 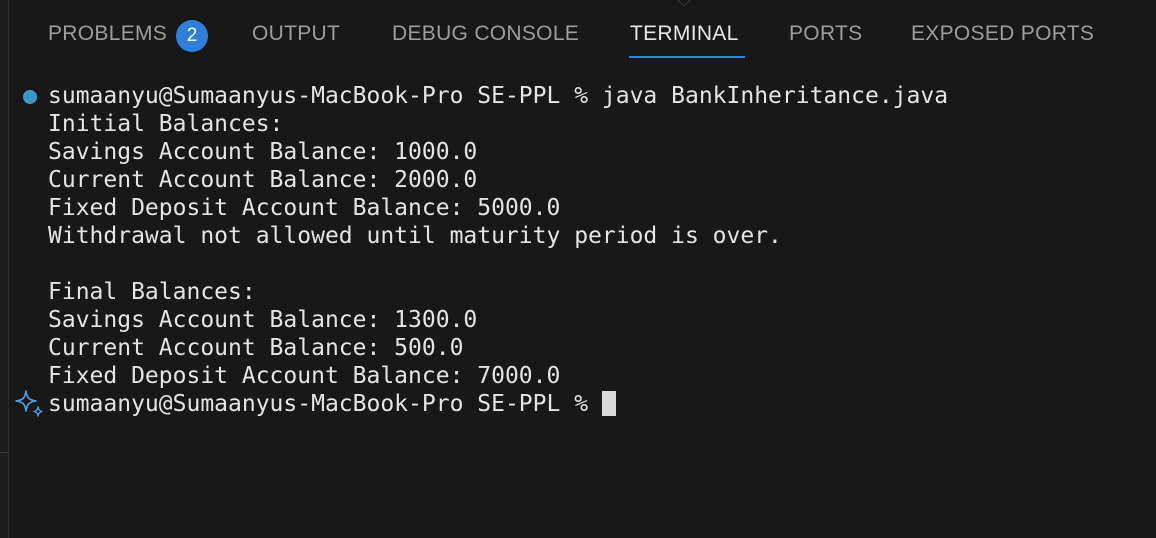 What do you see at coordinates (486, 33) in the screenshot?
I see `tab-debug-console-label: DEBUG CONSOLE` at bounding box center [486, 33].